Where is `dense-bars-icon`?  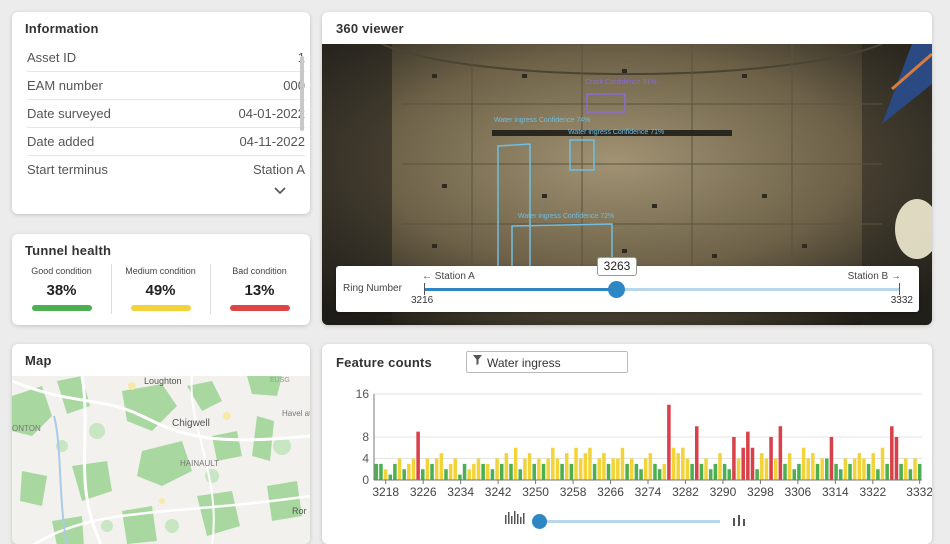 dense-bars-icon is located at coordinates (515, 520).